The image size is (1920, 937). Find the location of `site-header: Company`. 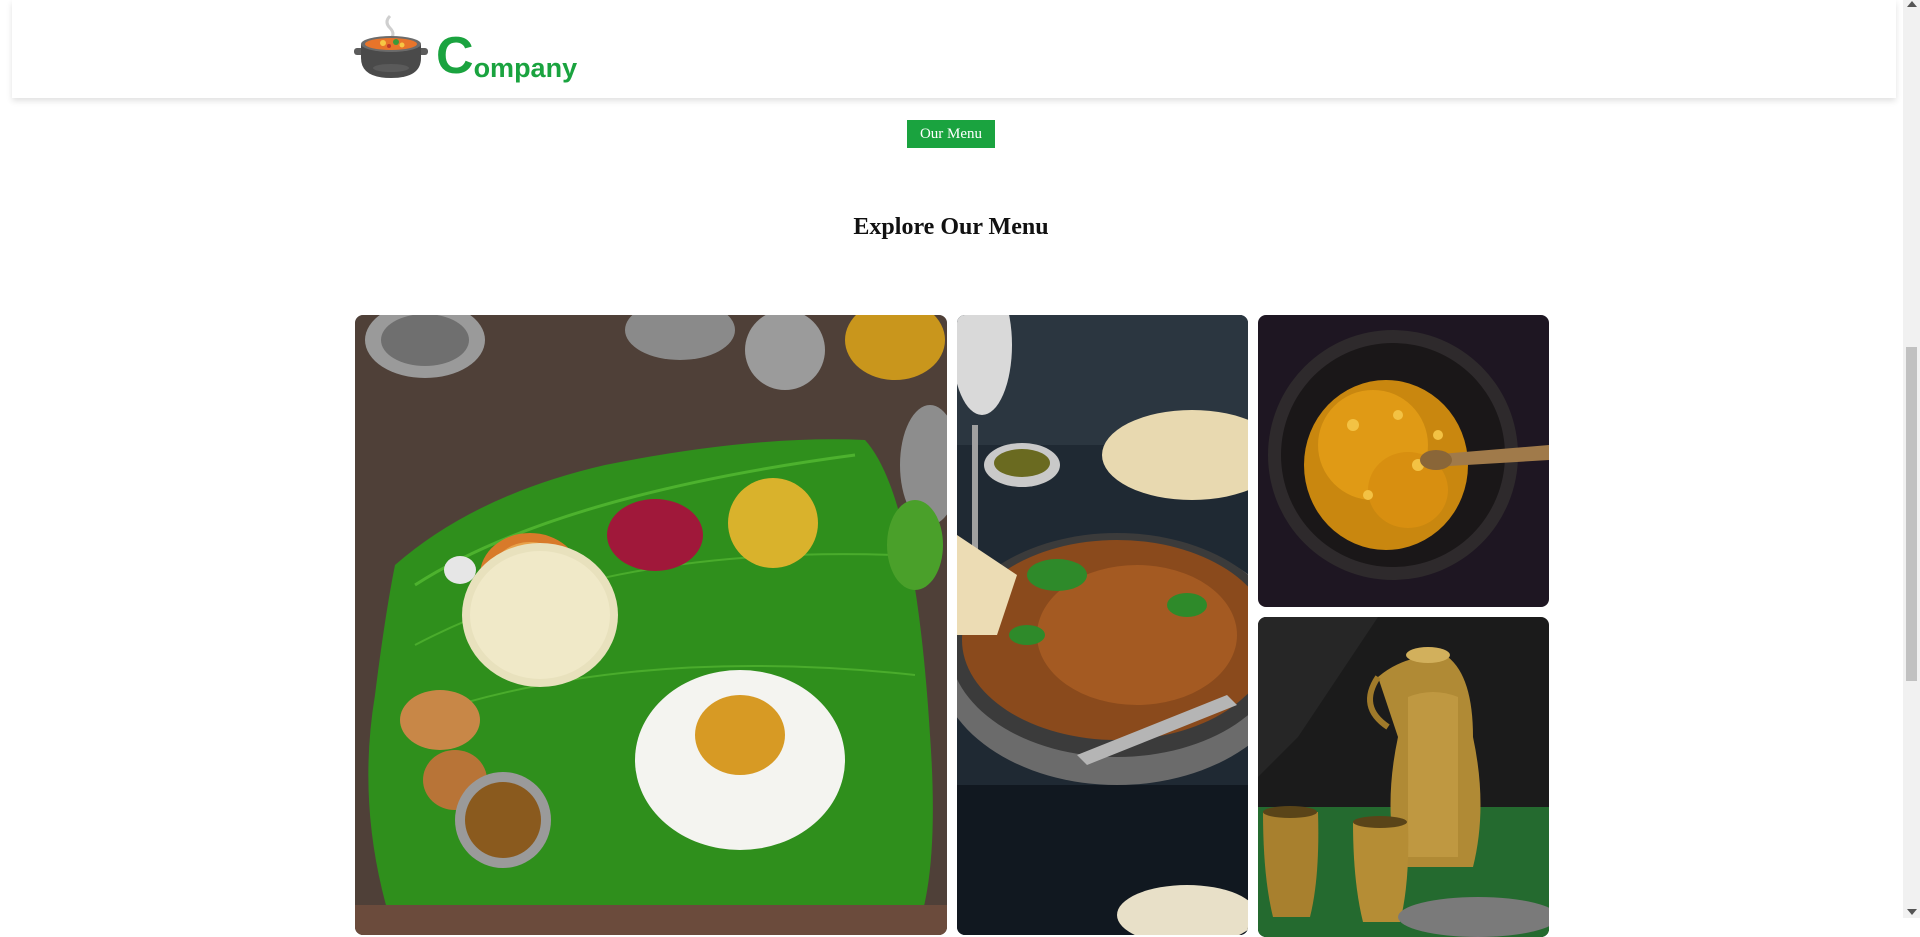

site-header: Company is located at coordinates (954, 49).